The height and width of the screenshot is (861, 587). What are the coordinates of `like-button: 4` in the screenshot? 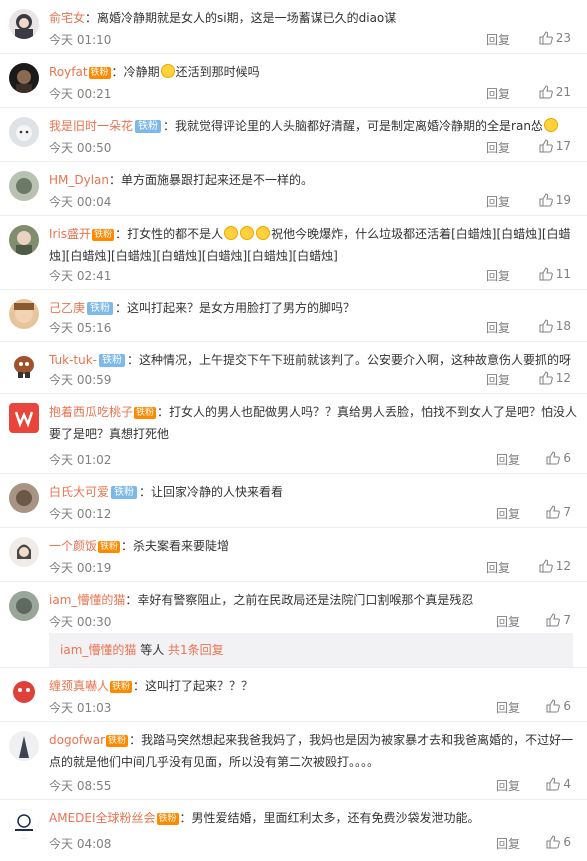 It's located at (558, 784).